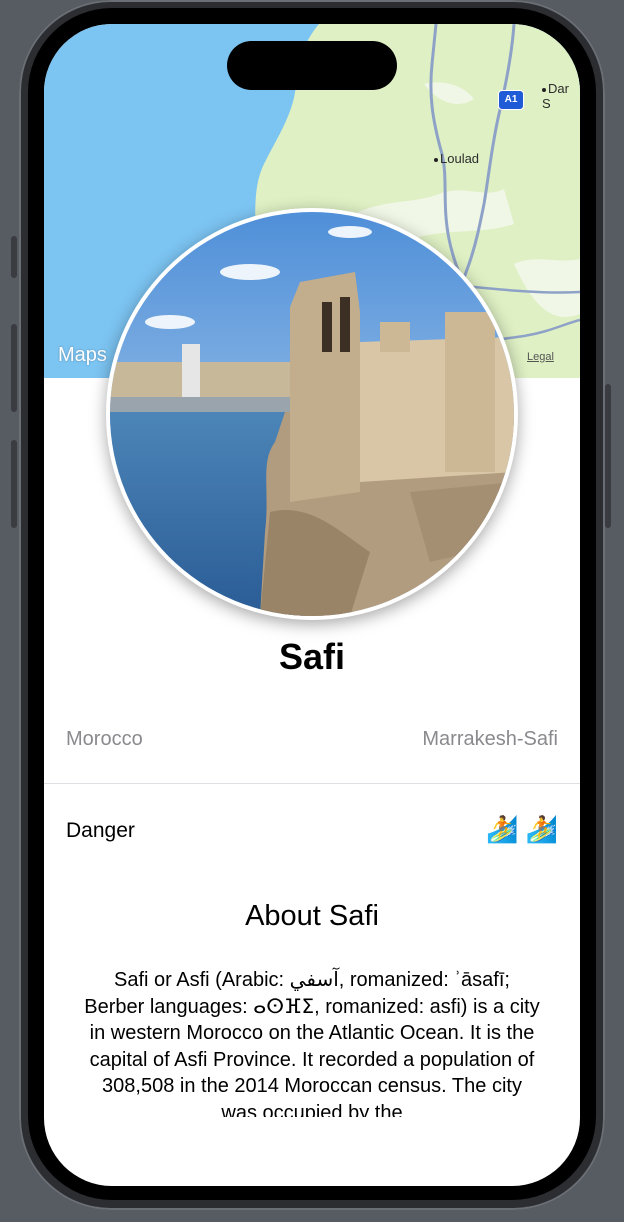 The image size is (624, 1222). I want to click on side-button-volume-up, so click(14, 368).